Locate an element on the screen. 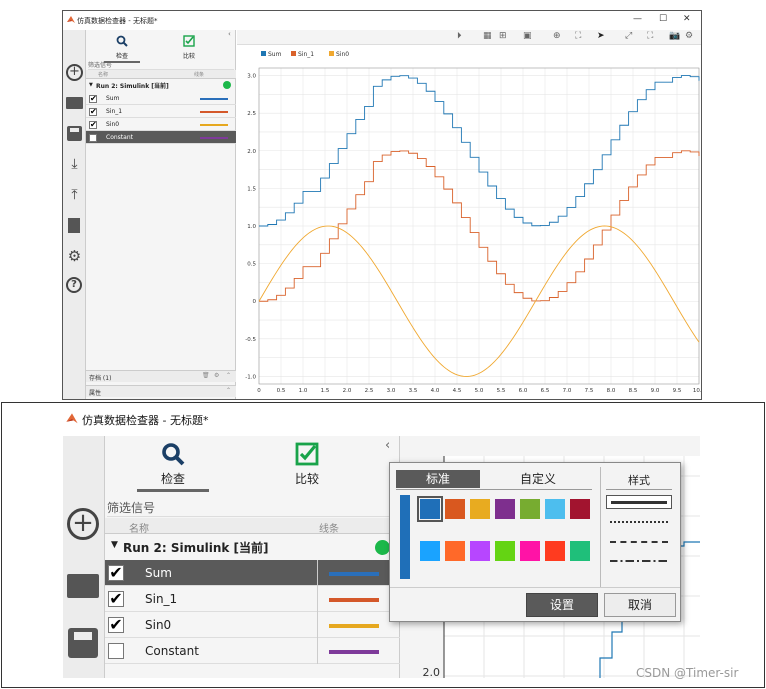 This screenshot has height=689, width=766. help-icon: ? is located at coordinates (74, 285).